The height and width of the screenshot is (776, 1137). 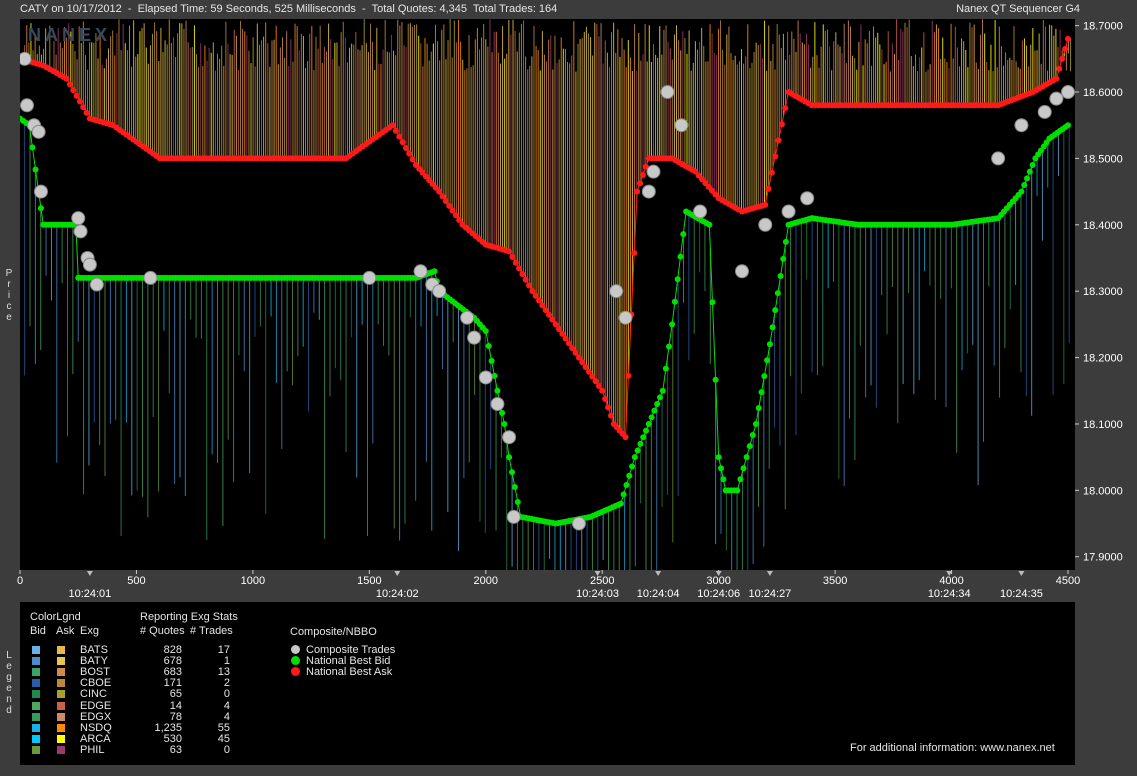 I want to click on x-tick-label: 4500, so click(x=1068, y=581).